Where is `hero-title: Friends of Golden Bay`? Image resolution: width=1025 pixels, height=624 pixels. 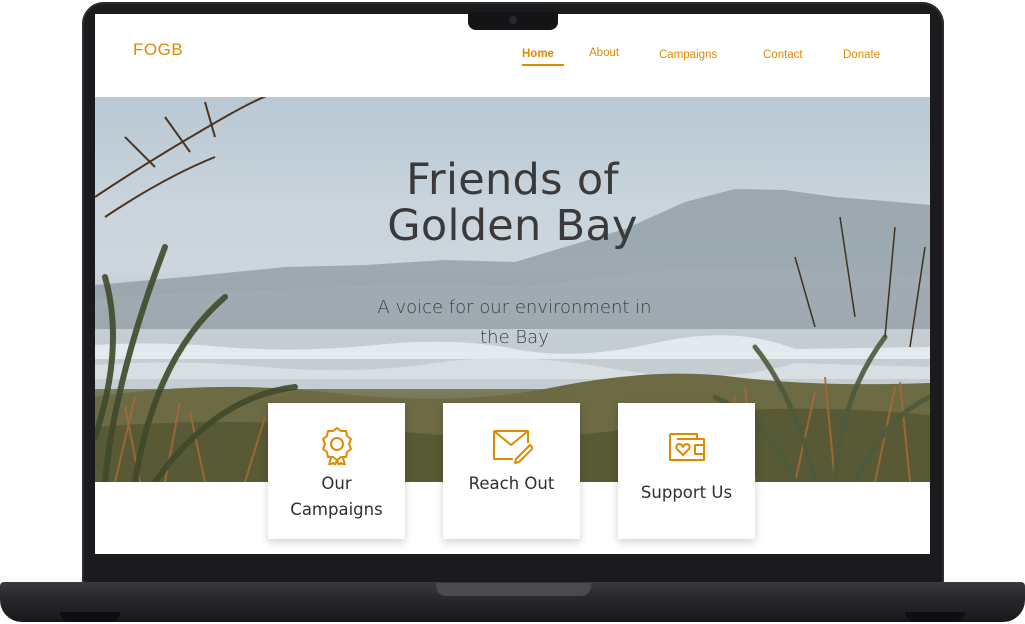 hero-title: Friends of Golden Bay is located at coordinates (512, 203).